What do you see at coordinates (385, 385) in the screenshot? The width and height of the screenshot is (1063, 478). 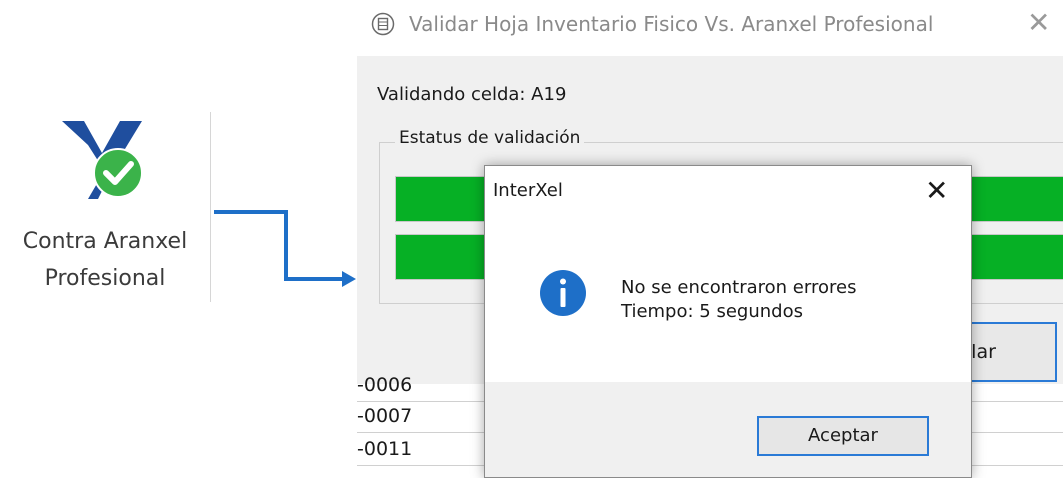 I see `cell-value: -0006` at bounding box center [385, 385].